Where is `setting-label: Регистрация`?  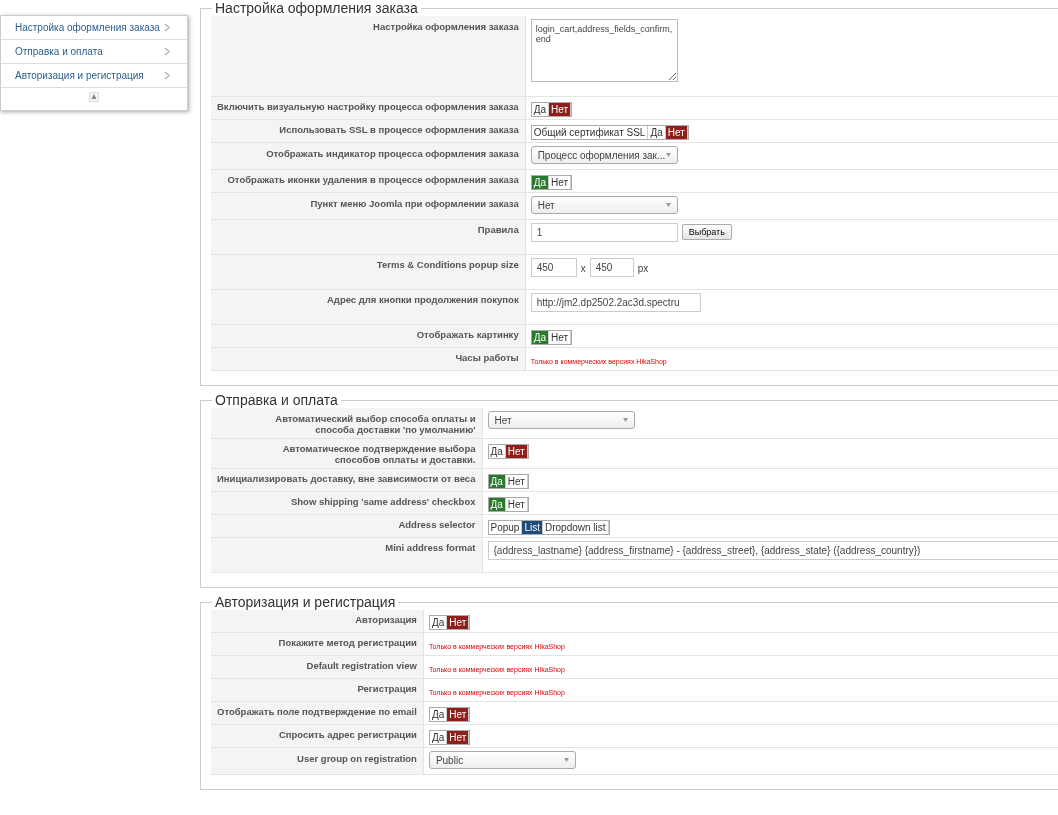 setting-label: Регистрация is located at coordinates (317, 690).